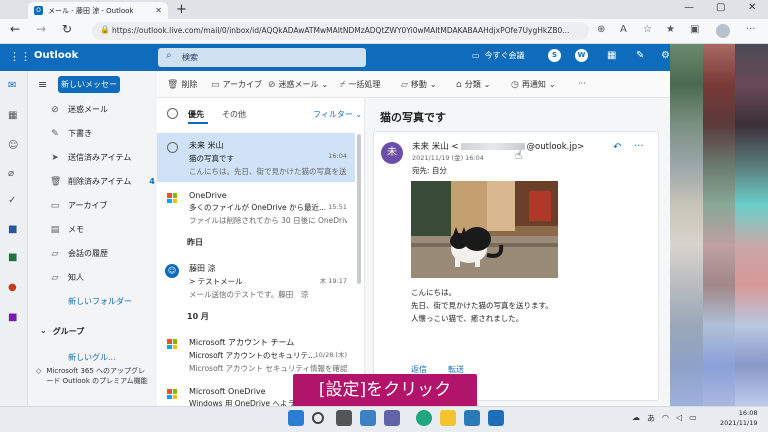 This screenshot has width=768, height=432. I want to click on reply-icon: ↶, so click(617, 147).